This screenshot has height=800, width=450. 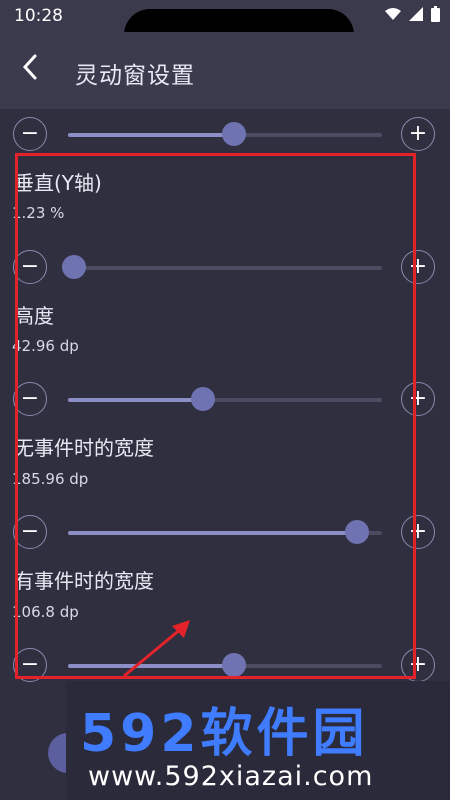 I want to click on increase-button: +, so click(x=418, y=134).